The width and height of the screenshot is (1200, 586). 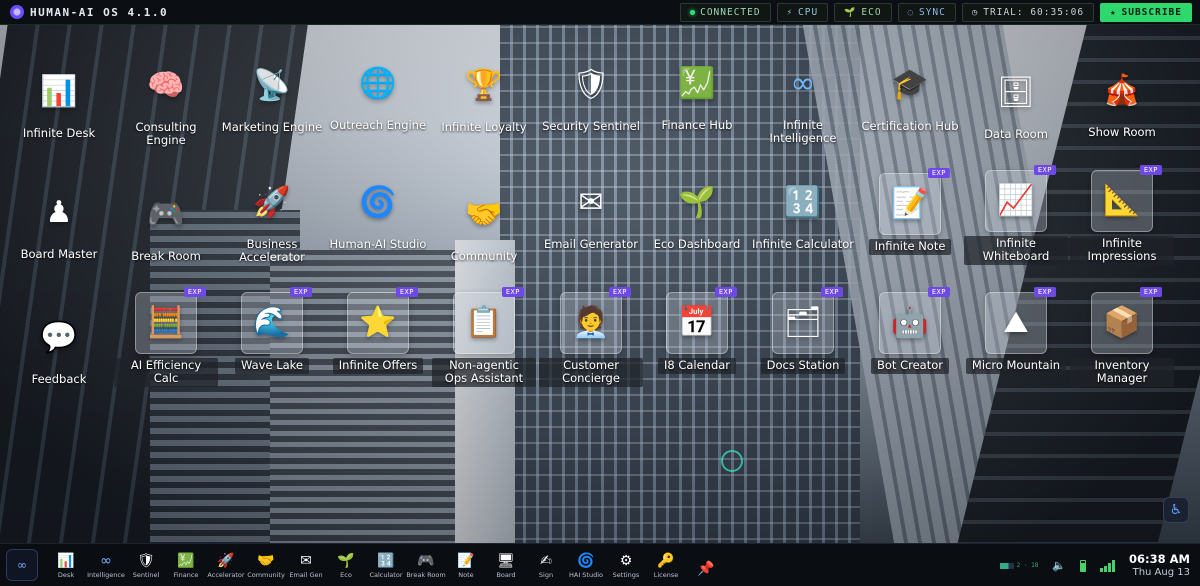 I want to click on desktop-icon-finance-hub: 💹 Finance Hub, so click(x=697, y=92).